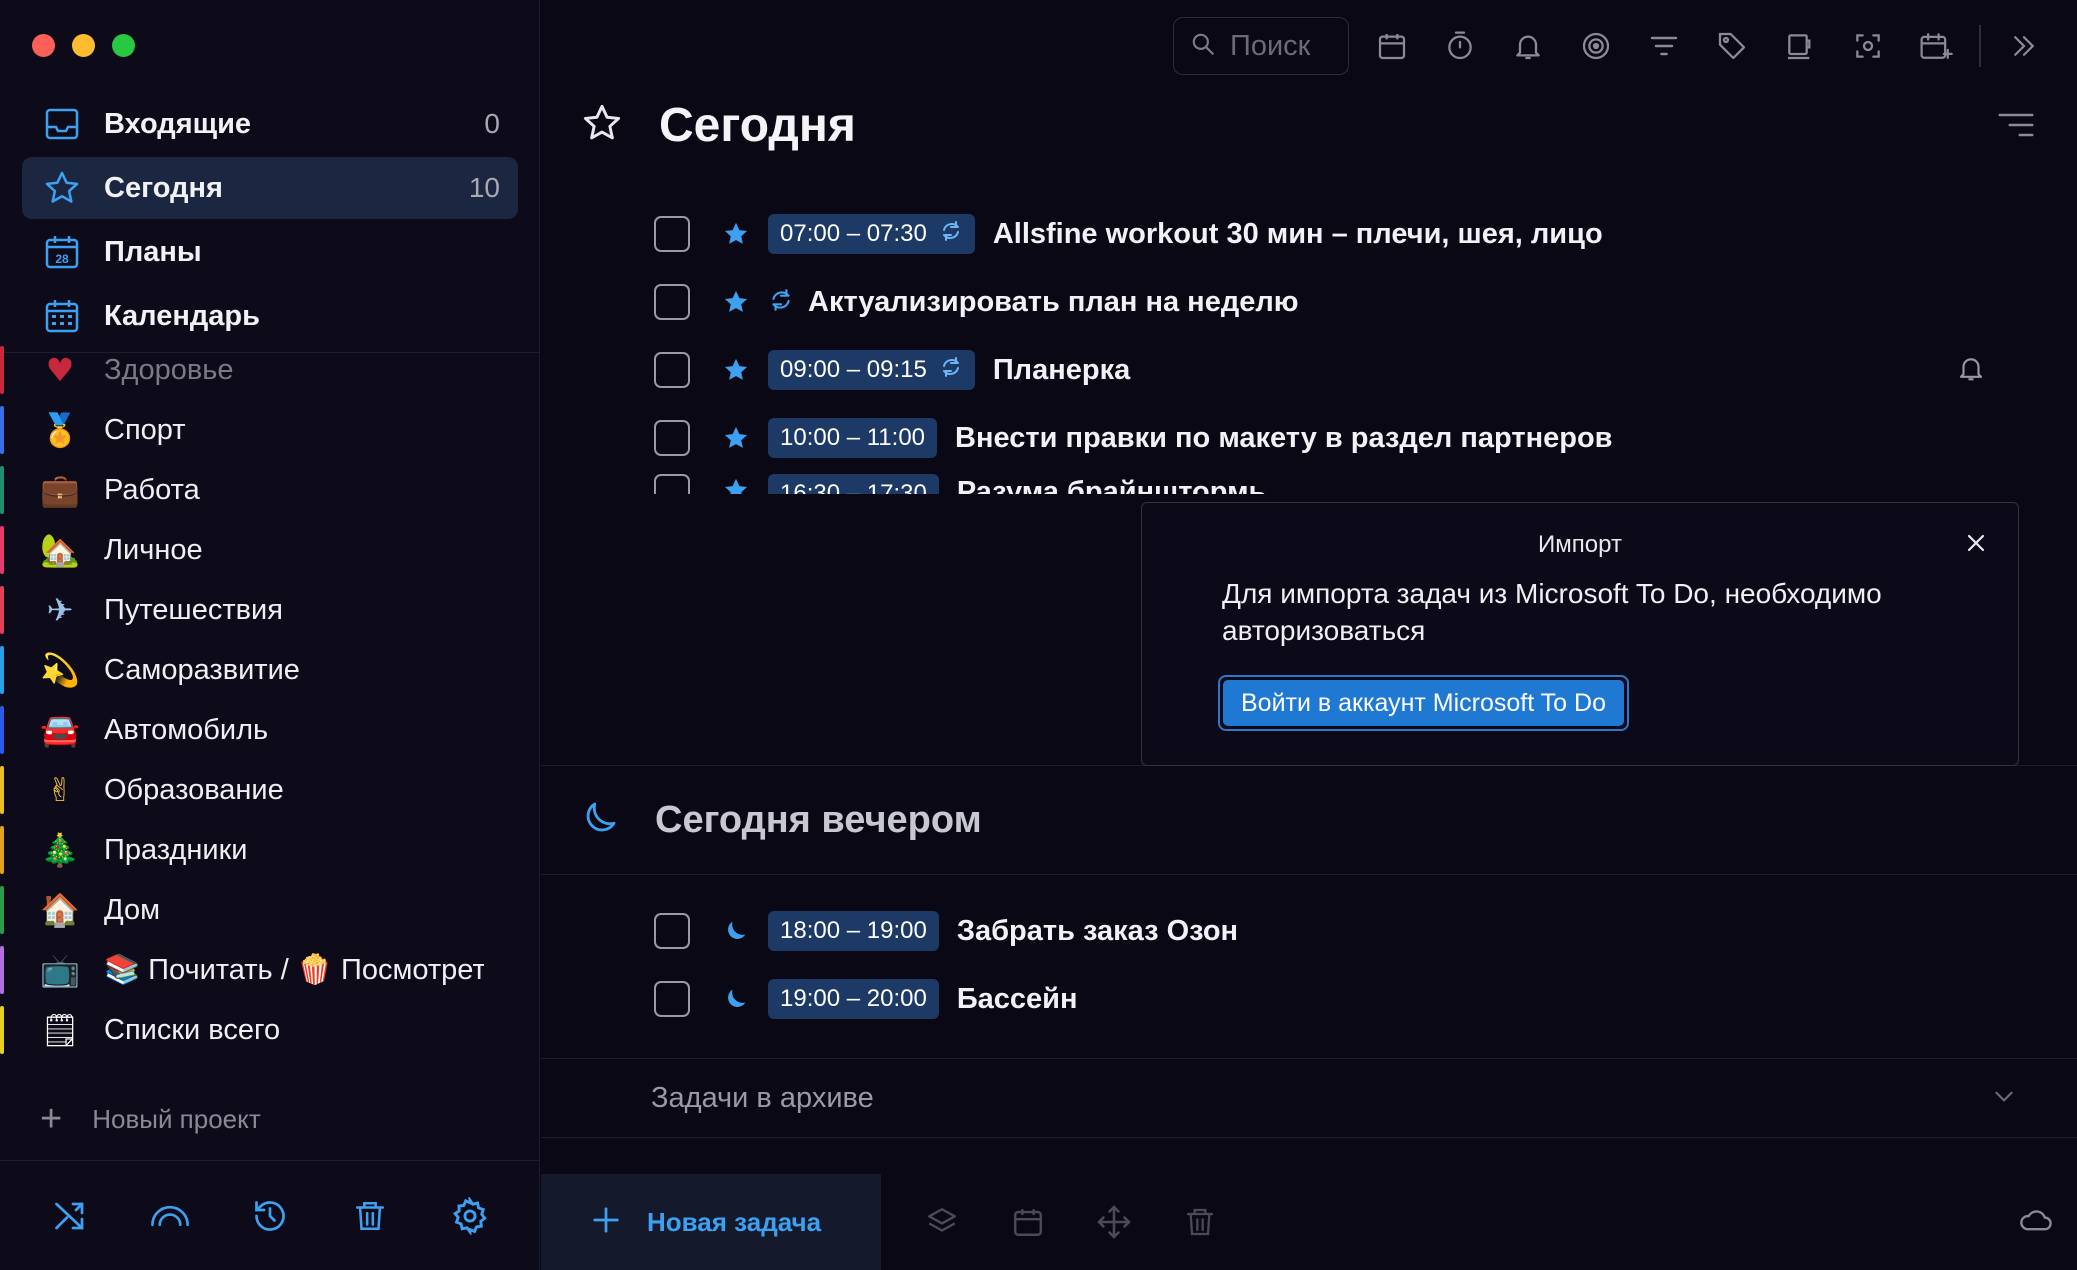 The image size is (2077, 1270). What do you see at coordinates (270, 370) in the screenshot?
I see `project-item: ♥ Здоровье` at bounding box center [270, 370].